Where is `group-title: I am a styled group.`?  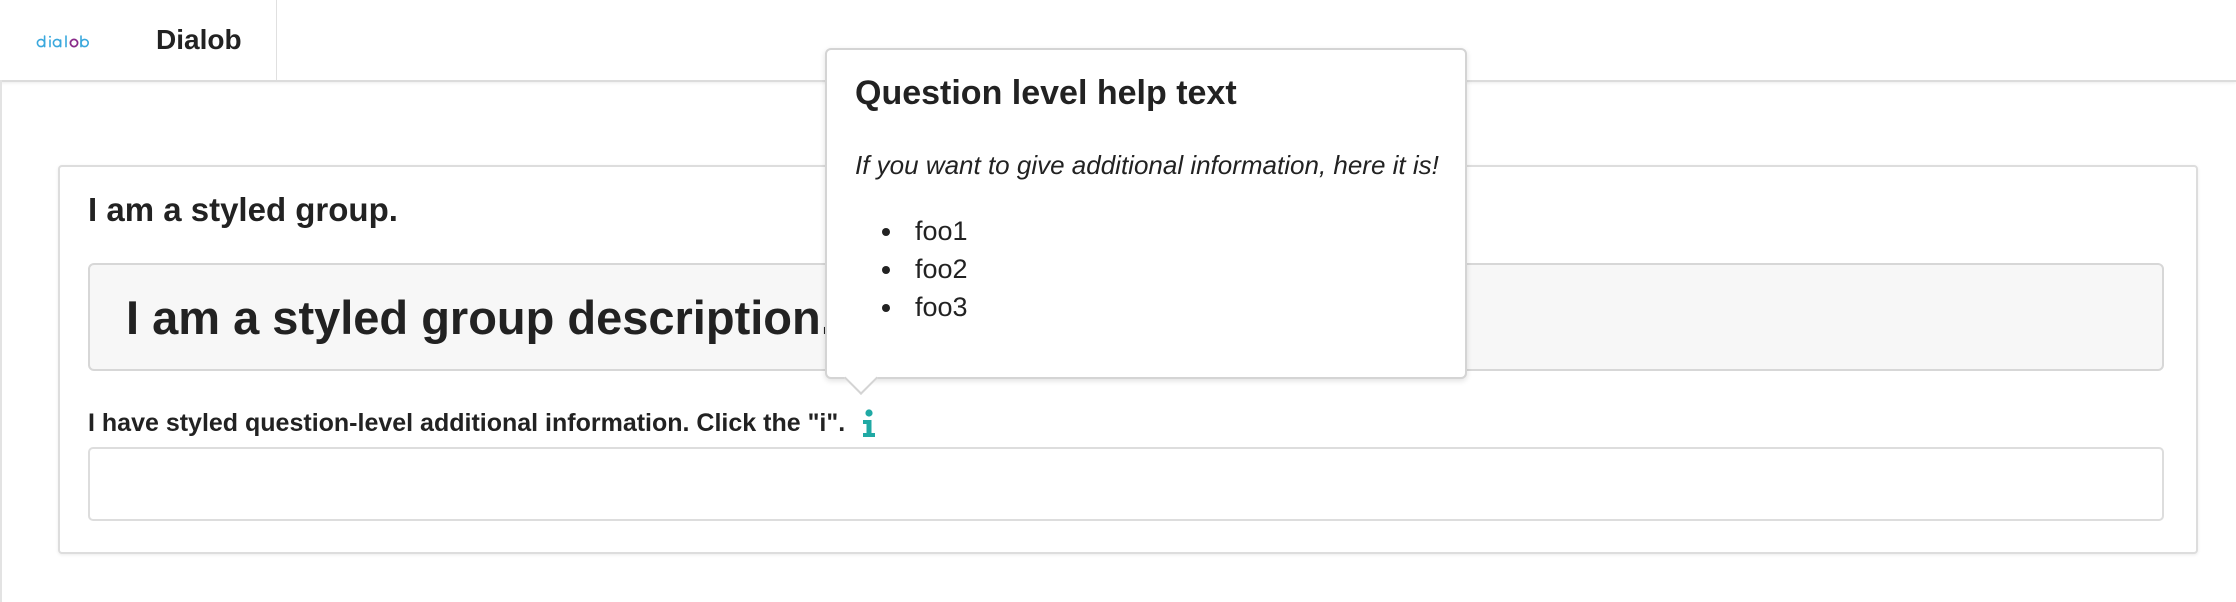
group-title: I am a styled group. is located at coordinates (243, 209).